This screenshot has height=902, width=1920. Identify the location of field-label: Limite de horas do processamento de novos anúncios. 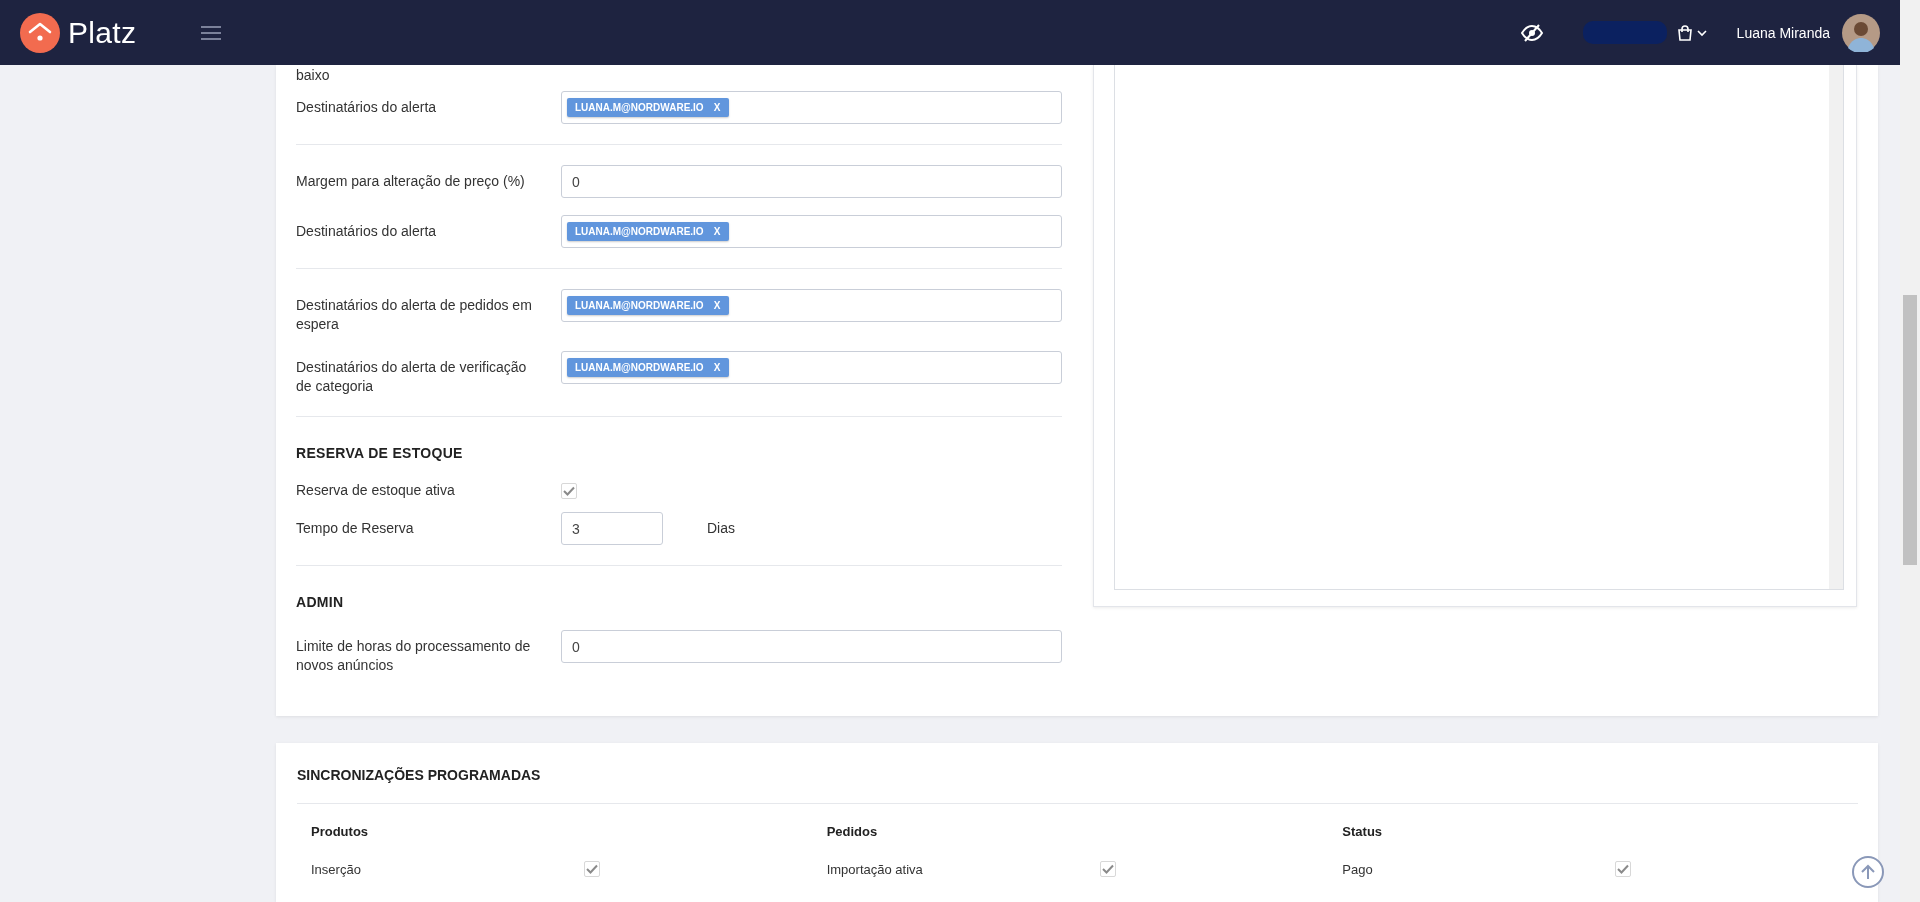
(414, 656).